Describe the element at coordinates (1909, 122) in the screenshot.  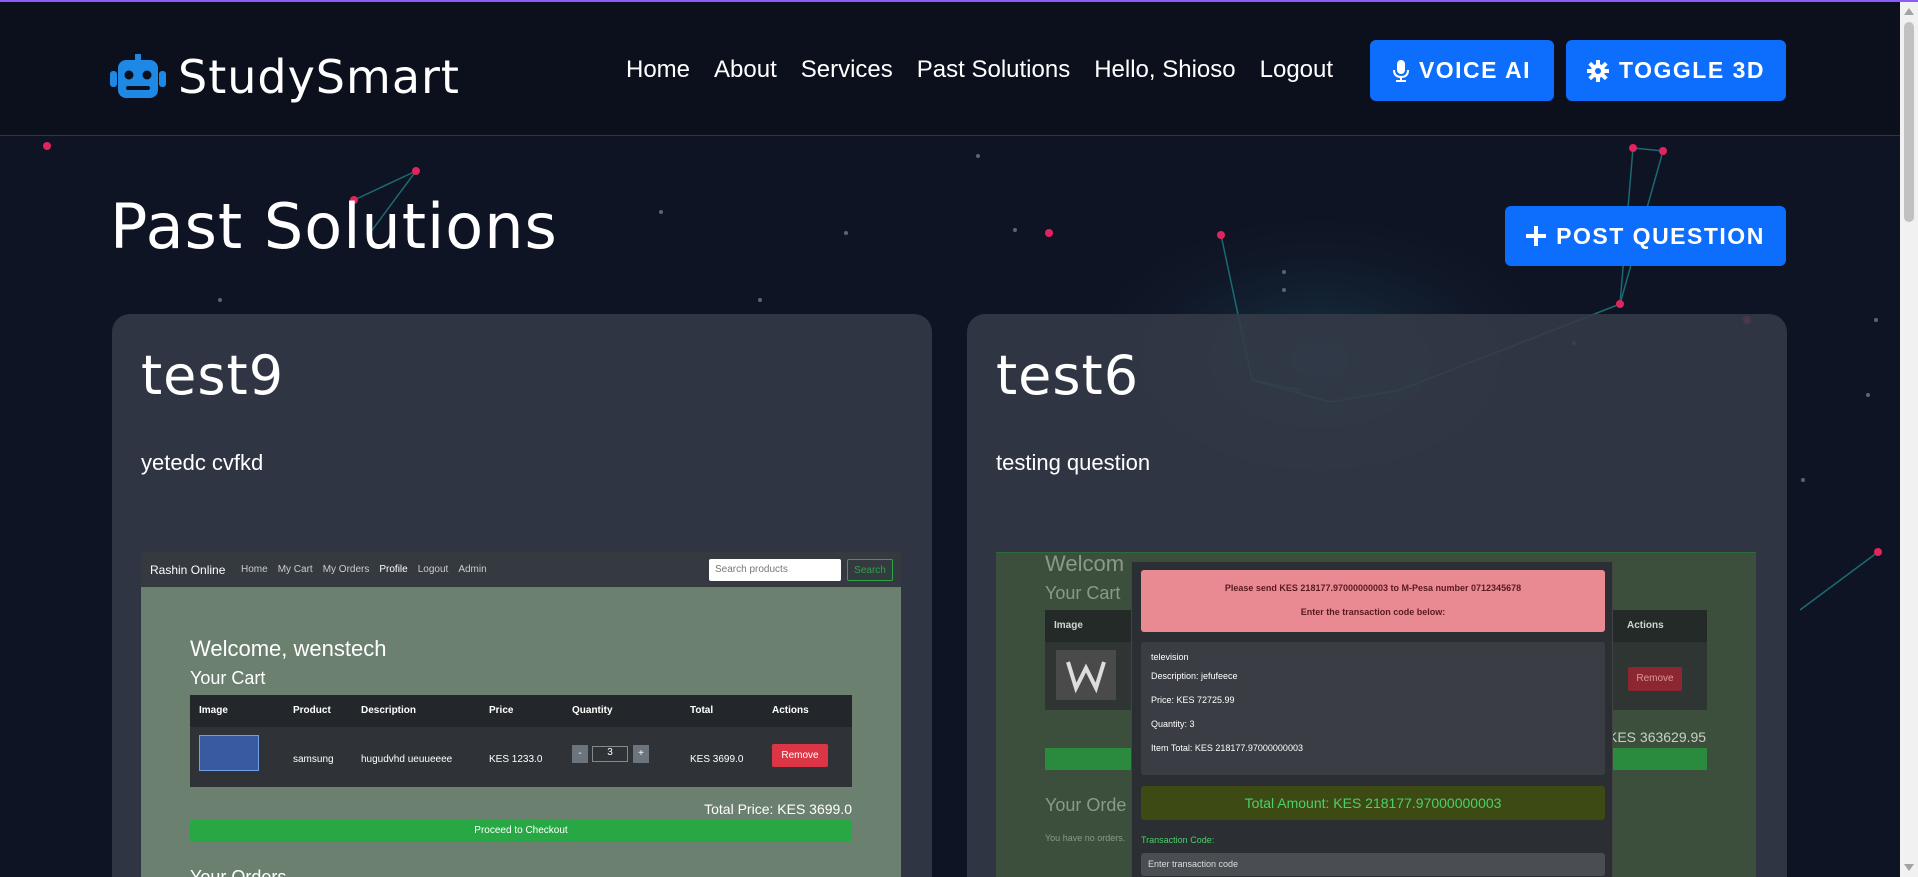
I see `scrollbar-thumb` at that location.